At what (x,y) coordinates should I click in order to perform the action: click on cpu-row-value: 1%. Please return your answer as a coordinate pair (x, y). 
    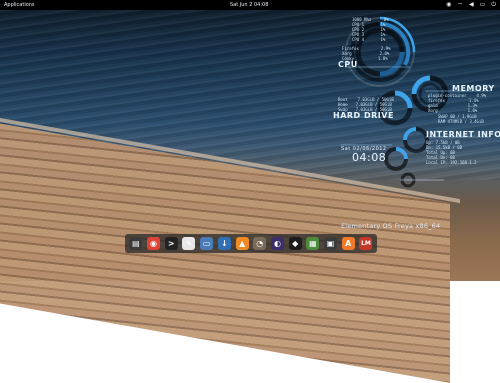
    Looking at the image, I should click on (383, 39).